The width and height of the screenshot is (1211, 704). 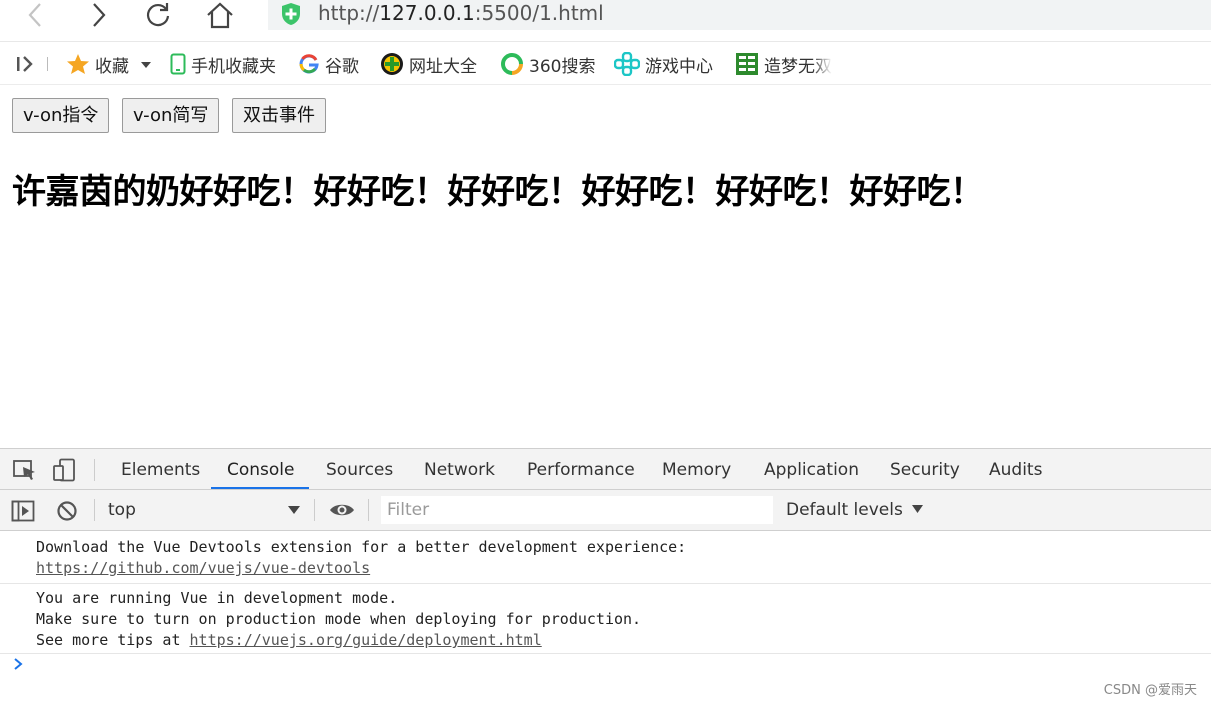 I want to click on device-toolbar-icon, so click(x=65, y=470).